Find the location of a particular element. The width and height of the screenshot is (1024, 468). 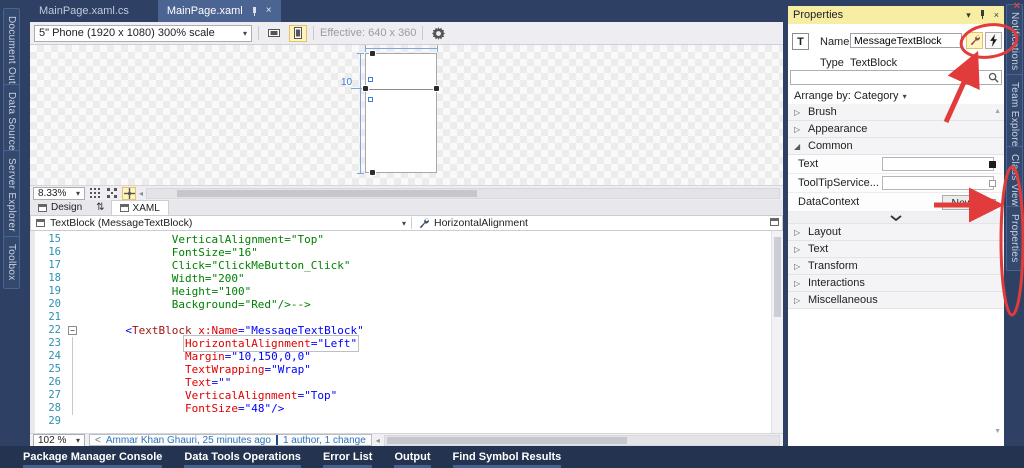

designer-settings-button is located at coordinates (438, 33).